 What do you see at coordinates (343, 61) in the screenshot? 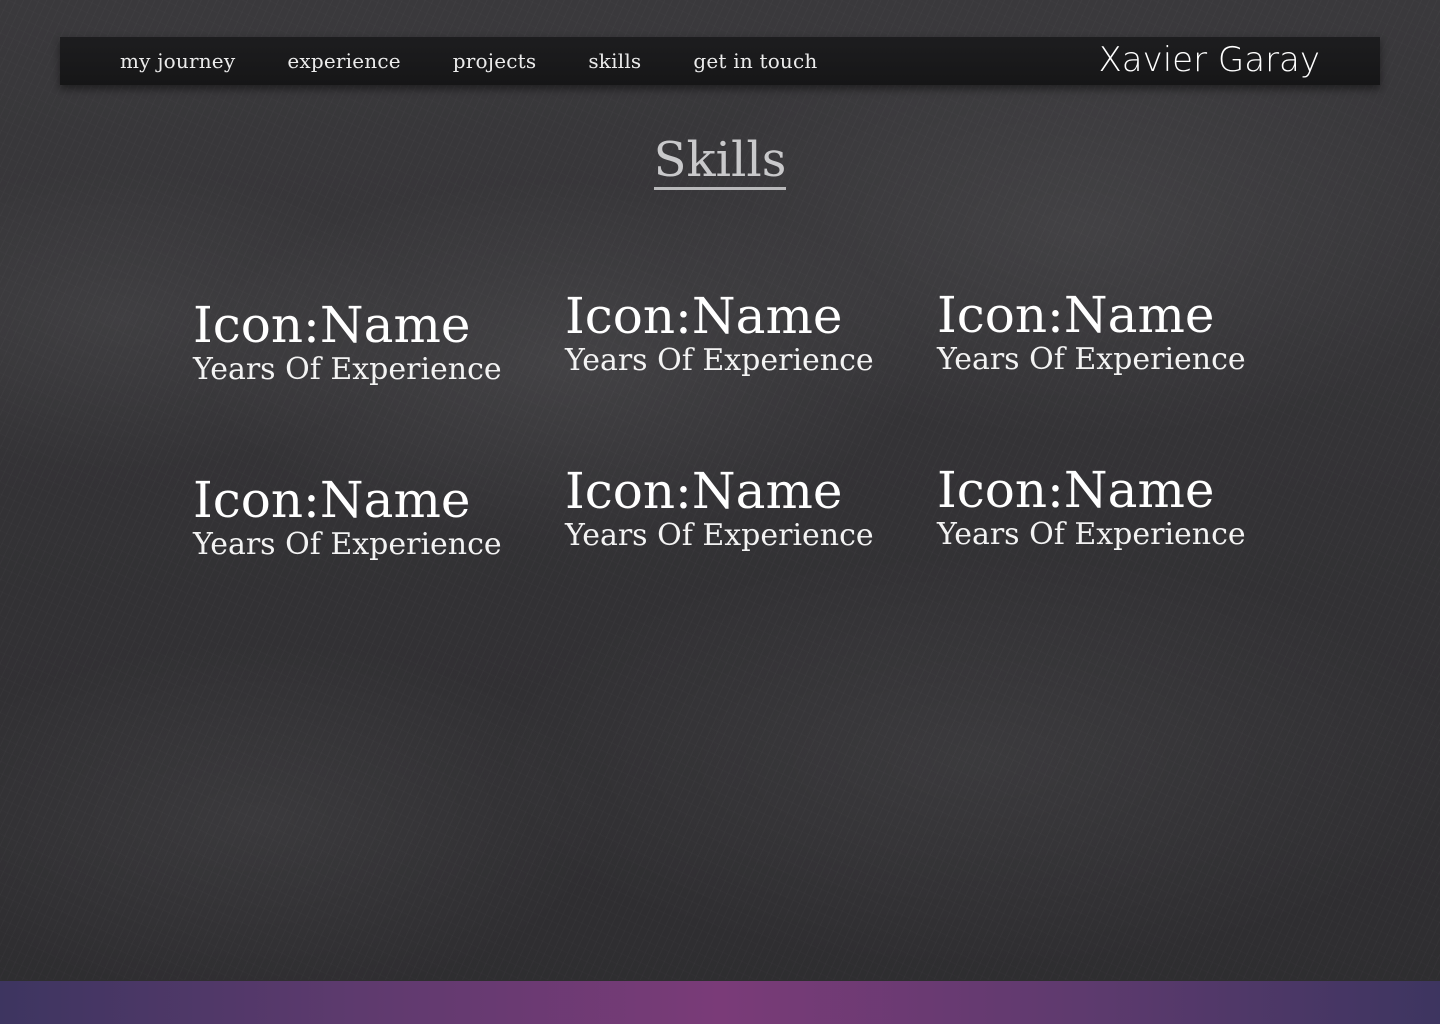
I see `nav-link-experience: experience` at bounding box center [343, 61].